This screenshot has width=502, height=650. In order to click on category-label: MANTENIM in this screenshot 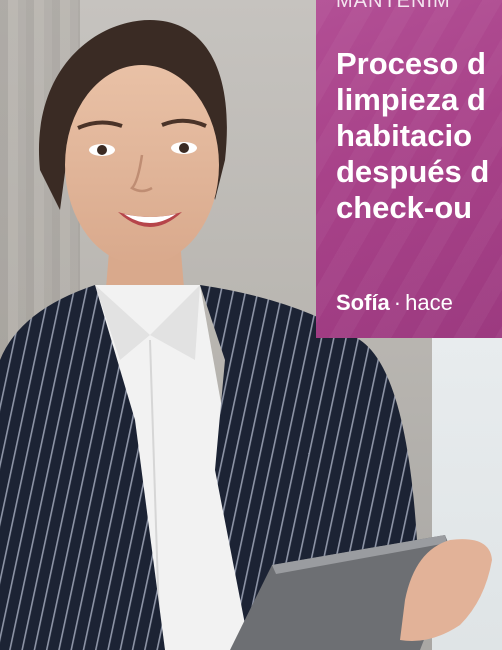, I will do `click(393, 6)`.